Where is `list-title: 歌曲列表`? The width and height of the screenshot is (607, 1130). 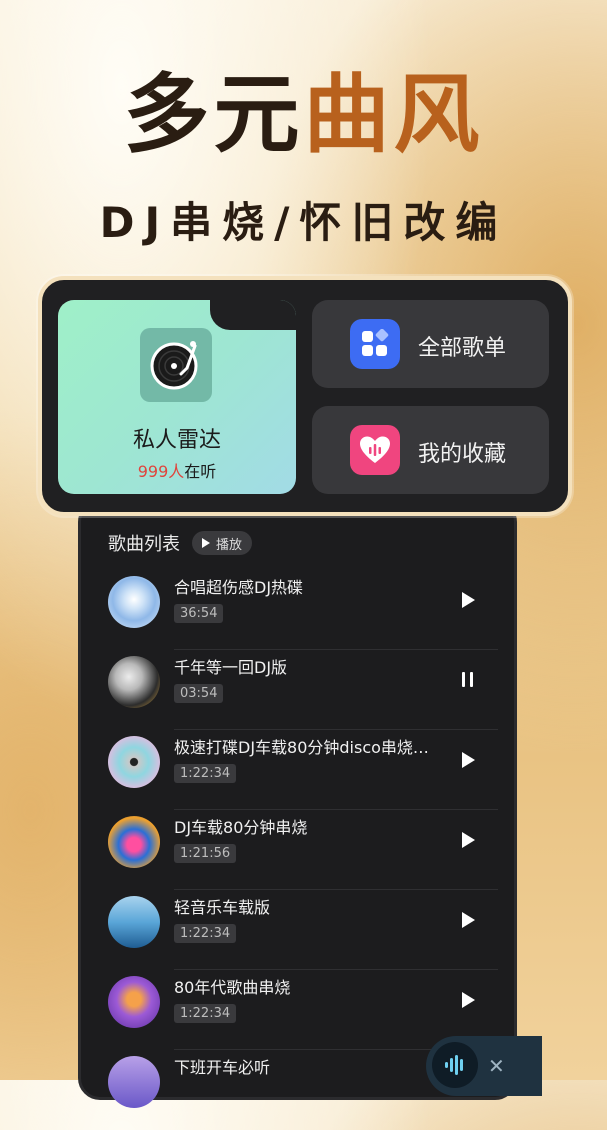 list-title: 歌曲列表 is located at coordinates (144, 544).